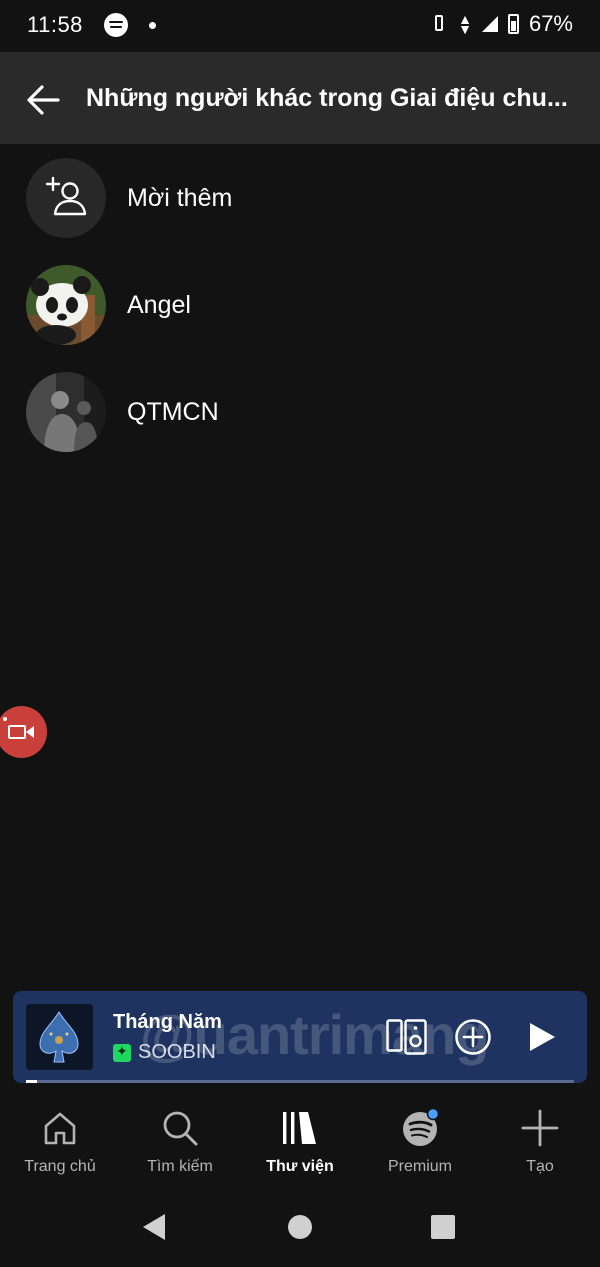  I want to click on track-artist-row: SOOBIN, so click(164, 1052).